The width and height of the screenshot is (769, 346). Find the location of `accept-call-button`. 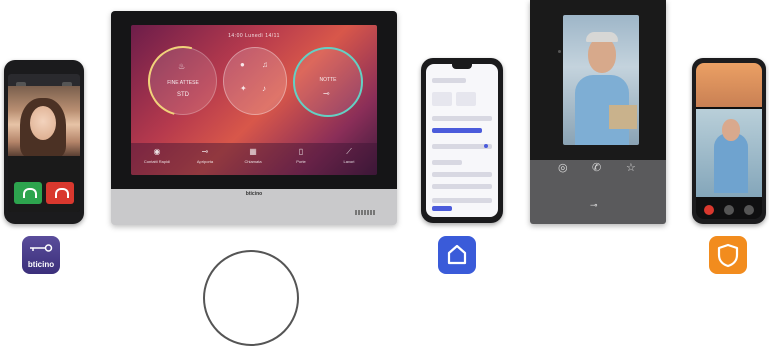

accept-call-button is located at coordinates (28, 193).